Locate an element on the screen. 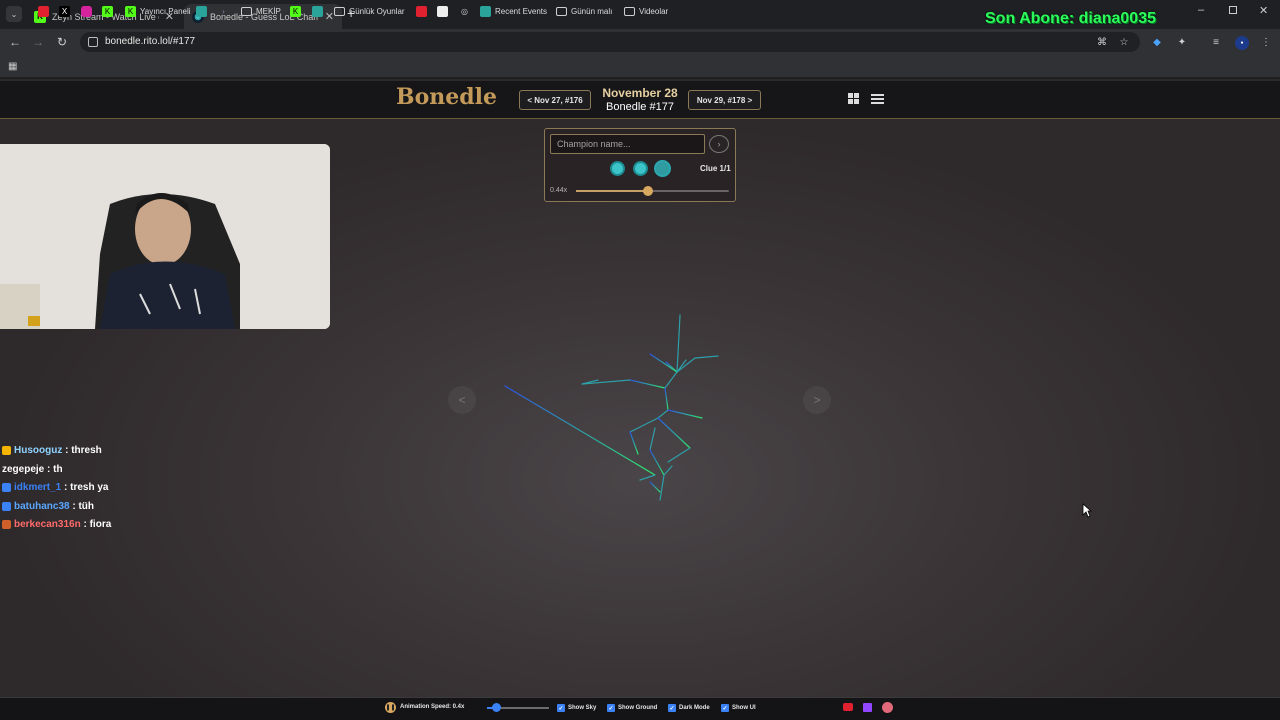 Image resolution: width=1280 pixels, height=720 pixels. bookmark-label: Videolar is located at coordinates (654, 11).